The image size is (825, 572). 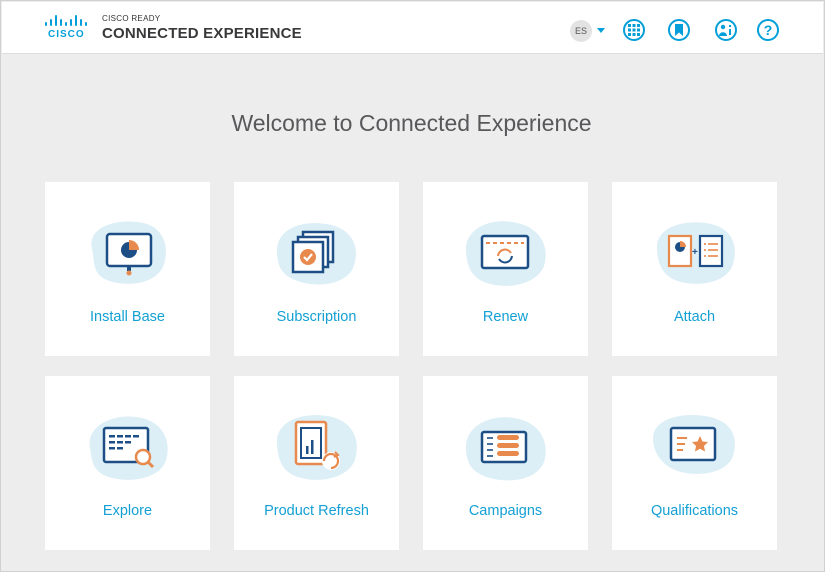 I want to click on attach-documents-icon: +, so click(x=694, y=254).